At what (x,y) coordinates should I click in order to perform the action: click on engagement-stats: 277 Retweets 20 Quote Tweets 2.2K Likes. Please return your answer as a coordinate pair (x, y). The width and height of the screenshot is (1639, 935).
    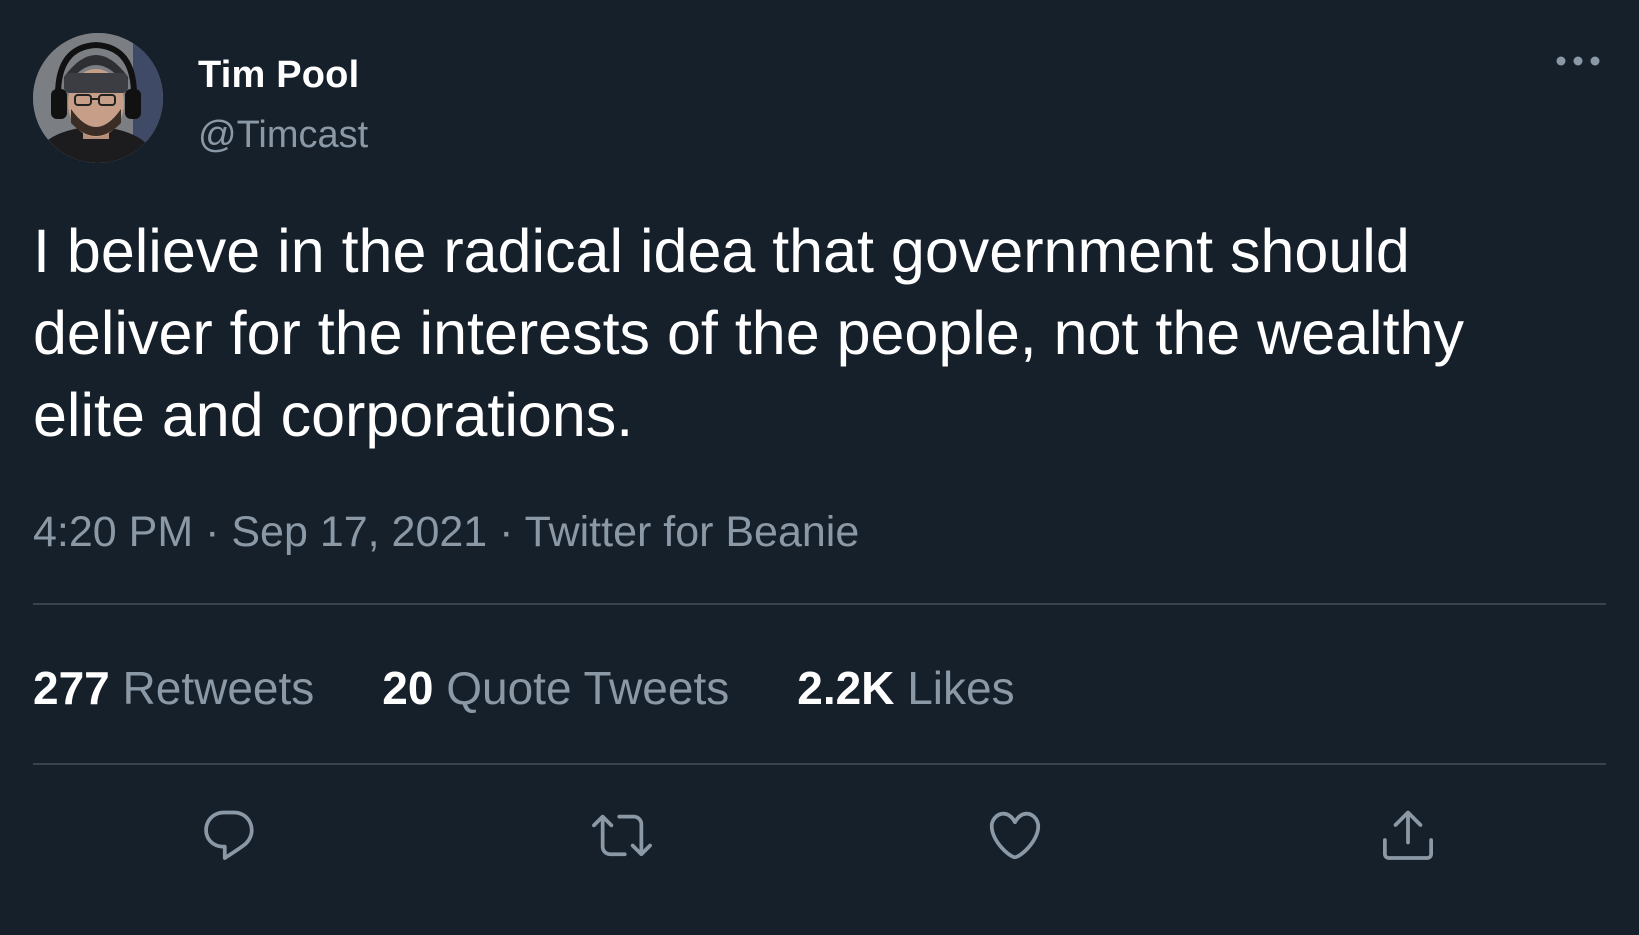
    Looking at the image, I should click on (558, 688).